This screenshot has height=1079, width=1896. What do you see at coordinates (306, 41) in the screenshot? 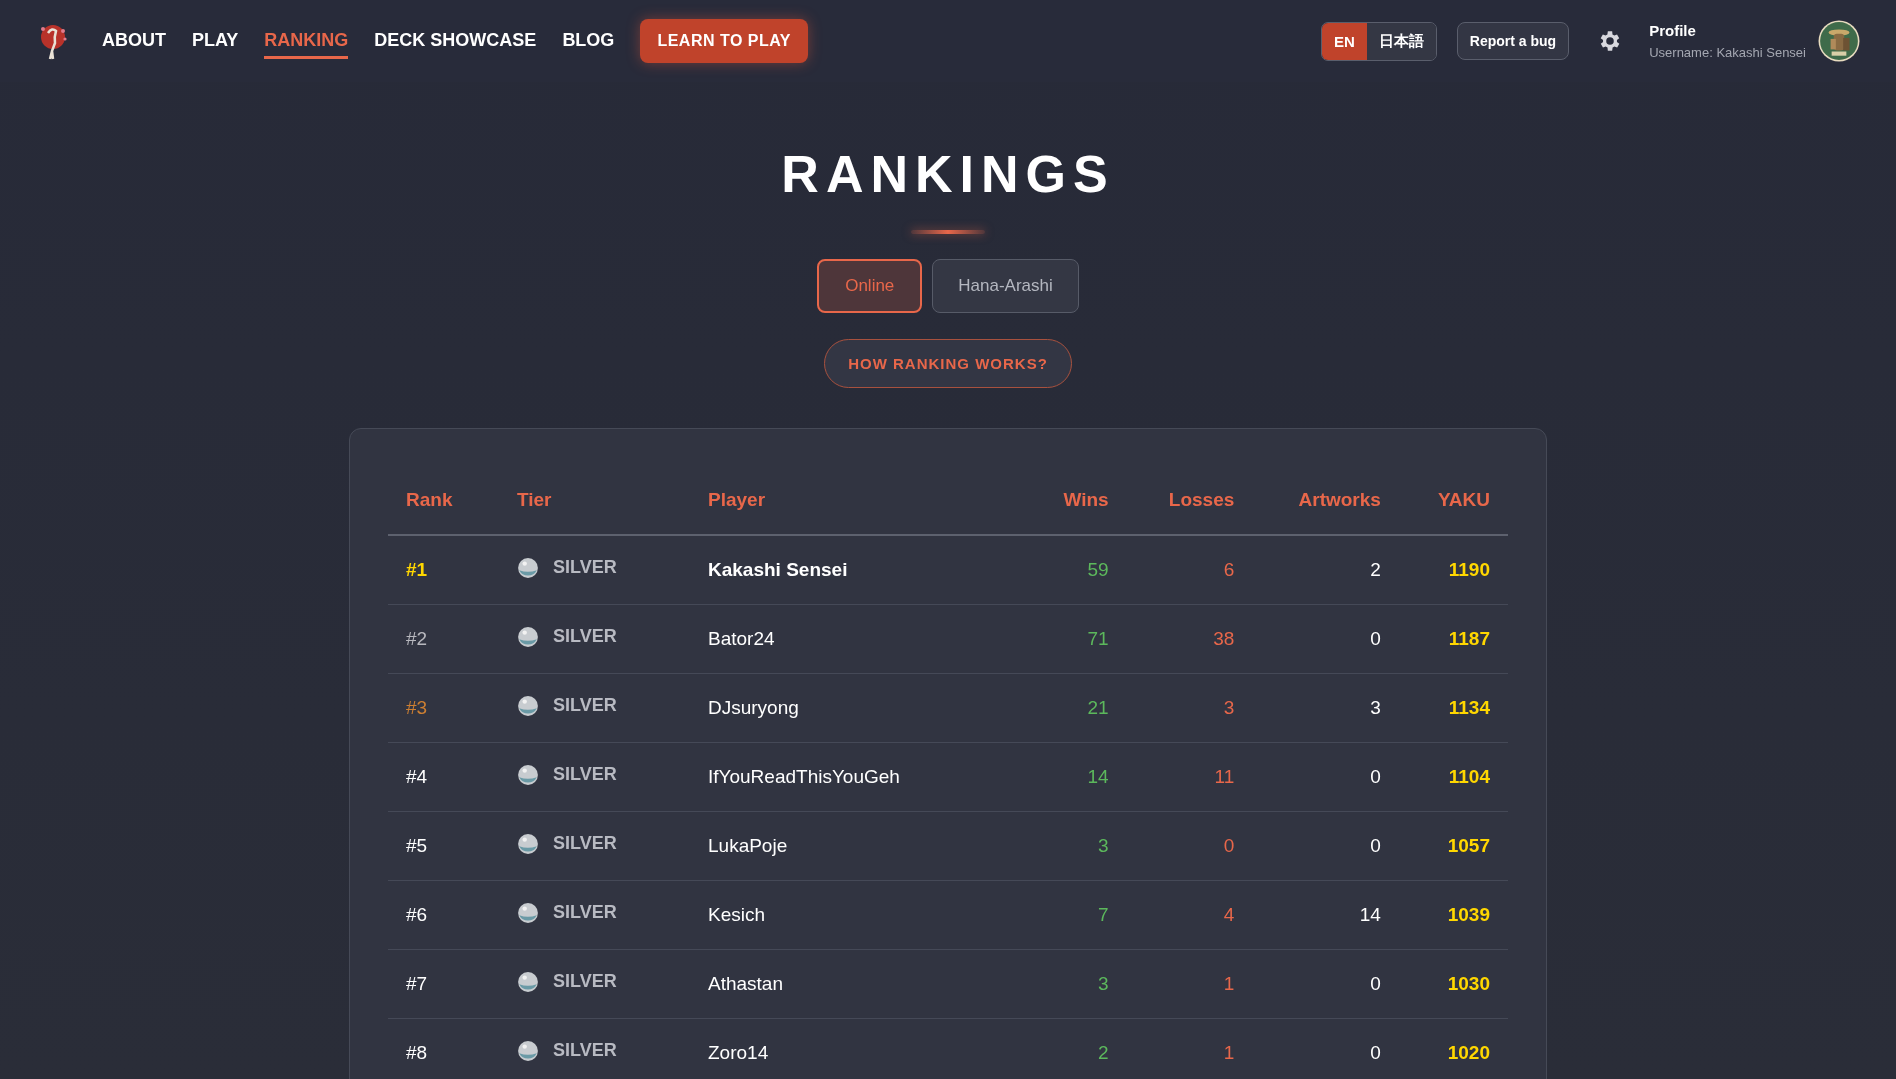
I see `nav-link: RANKING` at bounding box center [306, 41].